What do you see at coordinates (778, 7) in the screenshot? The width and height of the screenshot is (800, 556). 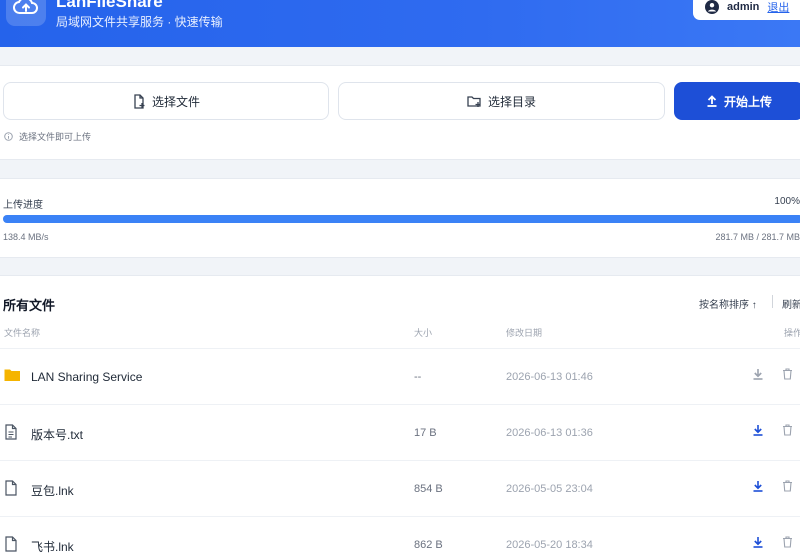 I see `logout-link: 退出` at bounding box center [778, 7].